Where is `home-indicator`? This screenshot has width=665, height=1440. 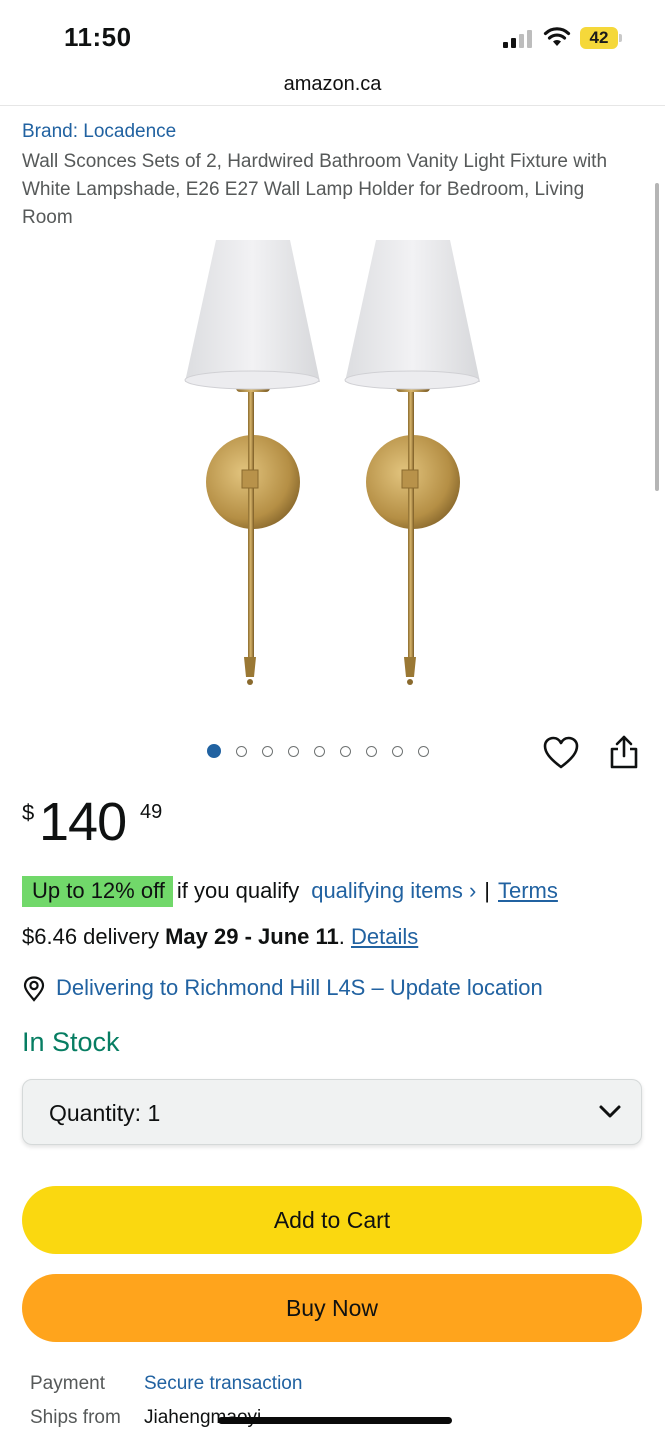 home-indicator is located at coordinates (335, 1420).